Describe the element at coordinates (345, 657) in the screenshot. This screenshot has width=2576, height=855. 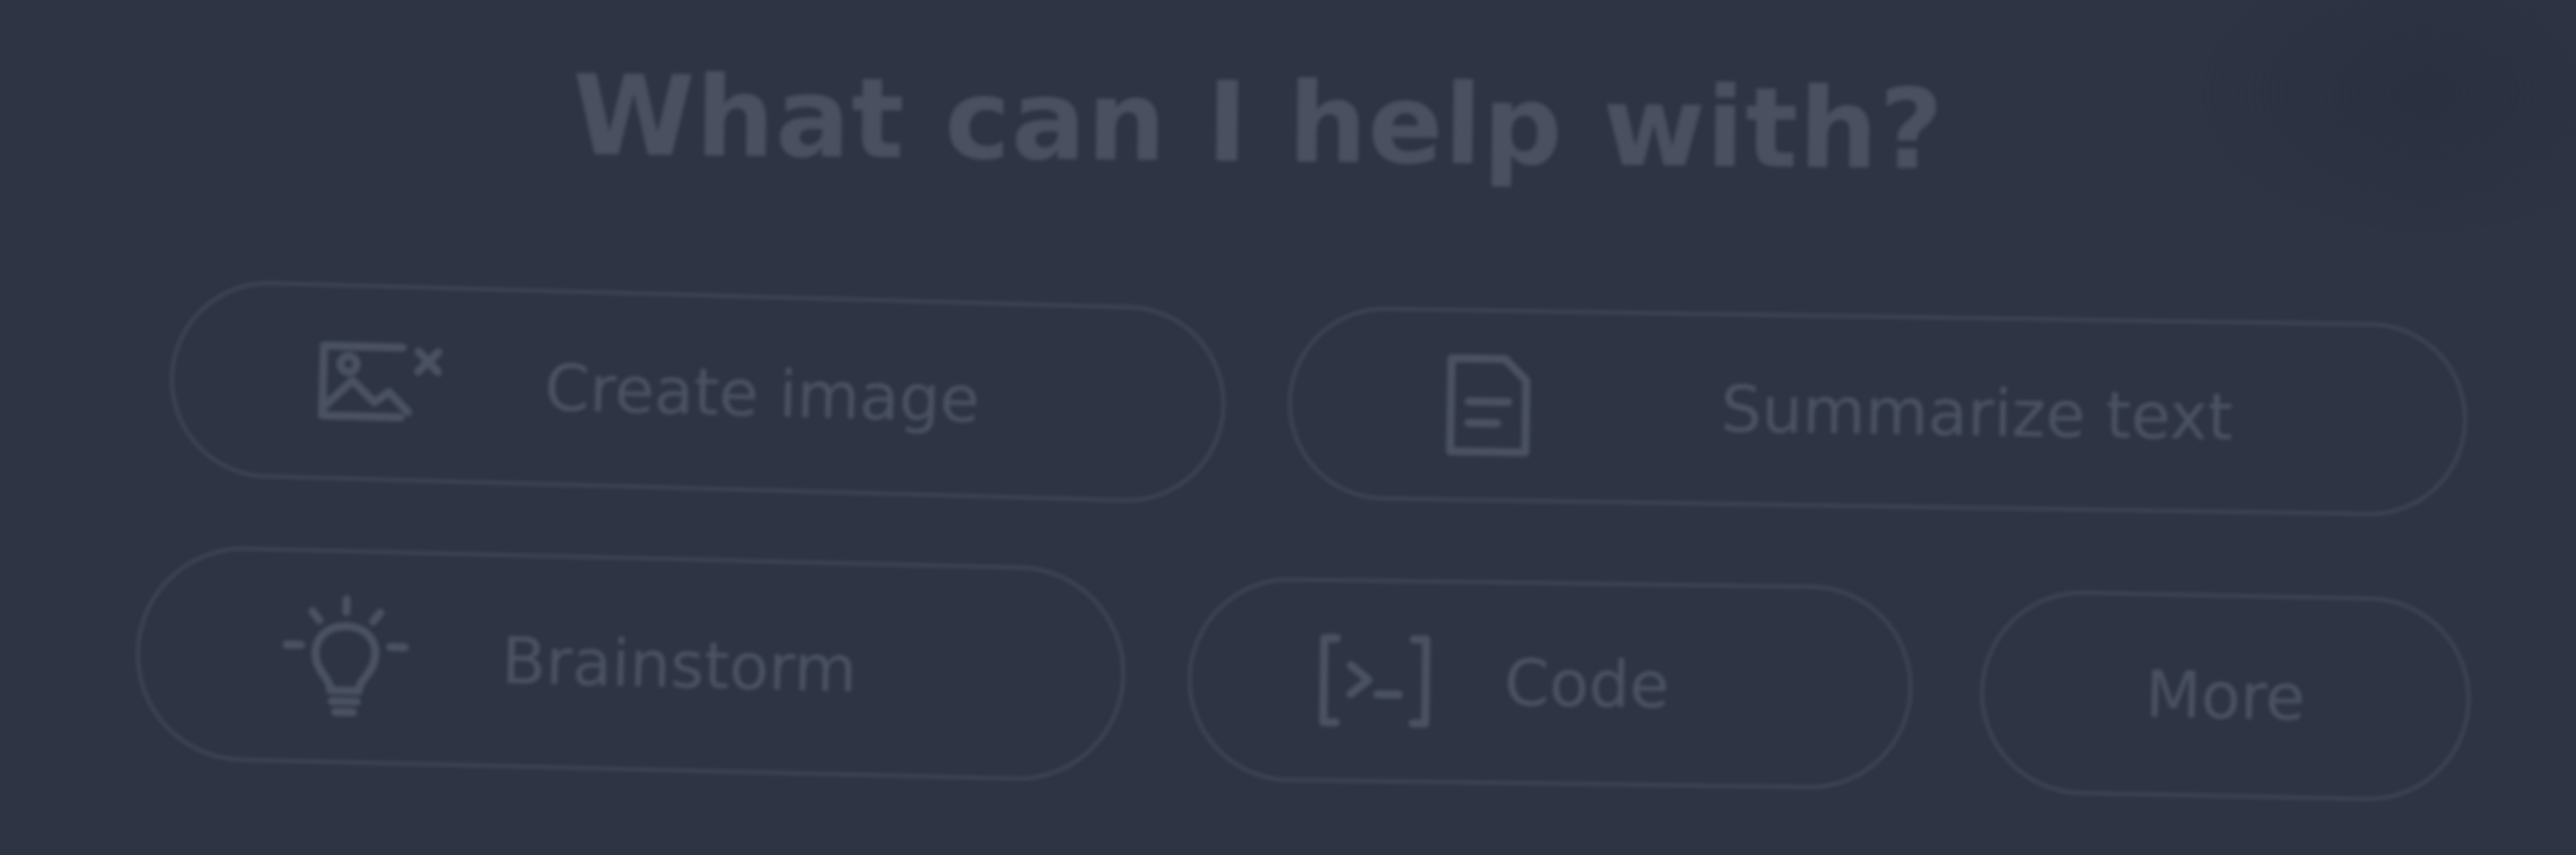
I see `lightbulb-icon` at that location.